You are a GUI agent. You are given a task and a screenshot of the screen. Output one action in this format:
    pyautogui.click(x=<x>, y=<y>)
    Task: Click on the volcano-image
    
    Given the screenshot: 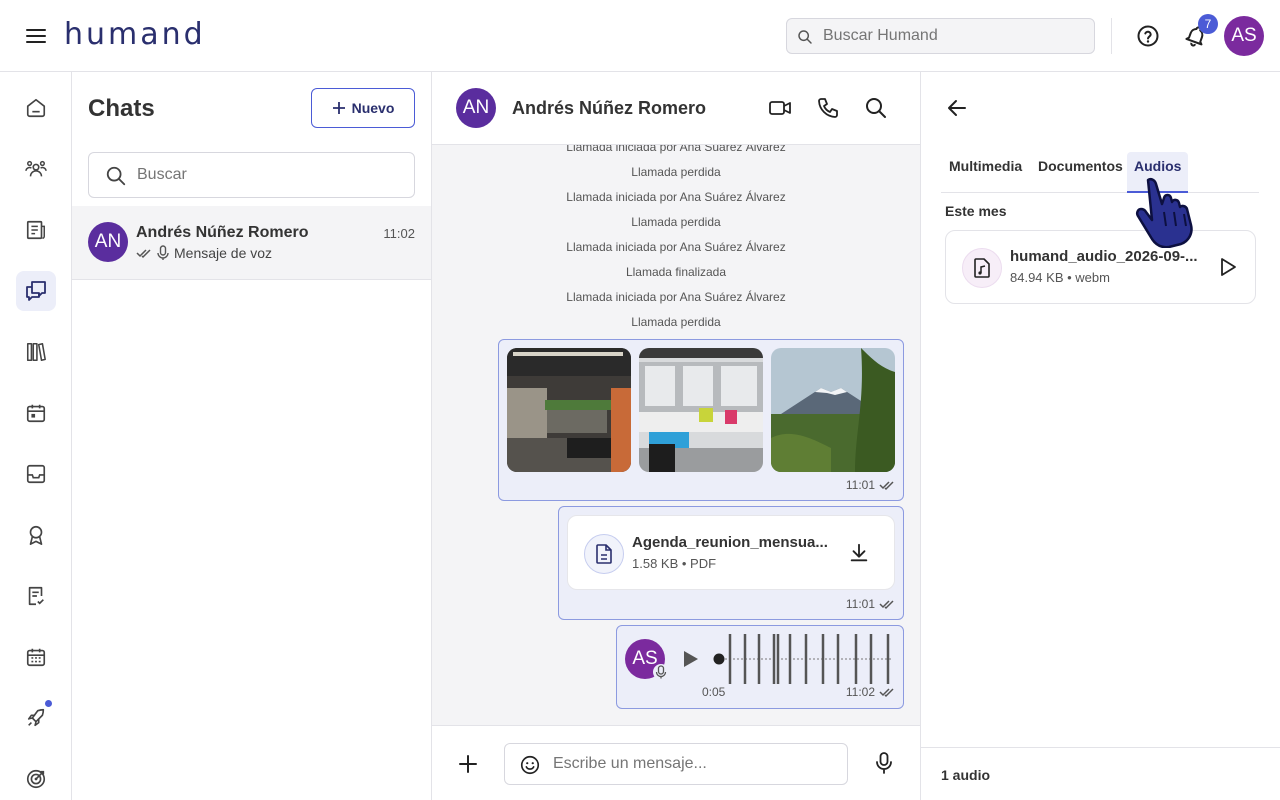 What is the action you would take?
    pyautogui.click(x=833, y=410)
    